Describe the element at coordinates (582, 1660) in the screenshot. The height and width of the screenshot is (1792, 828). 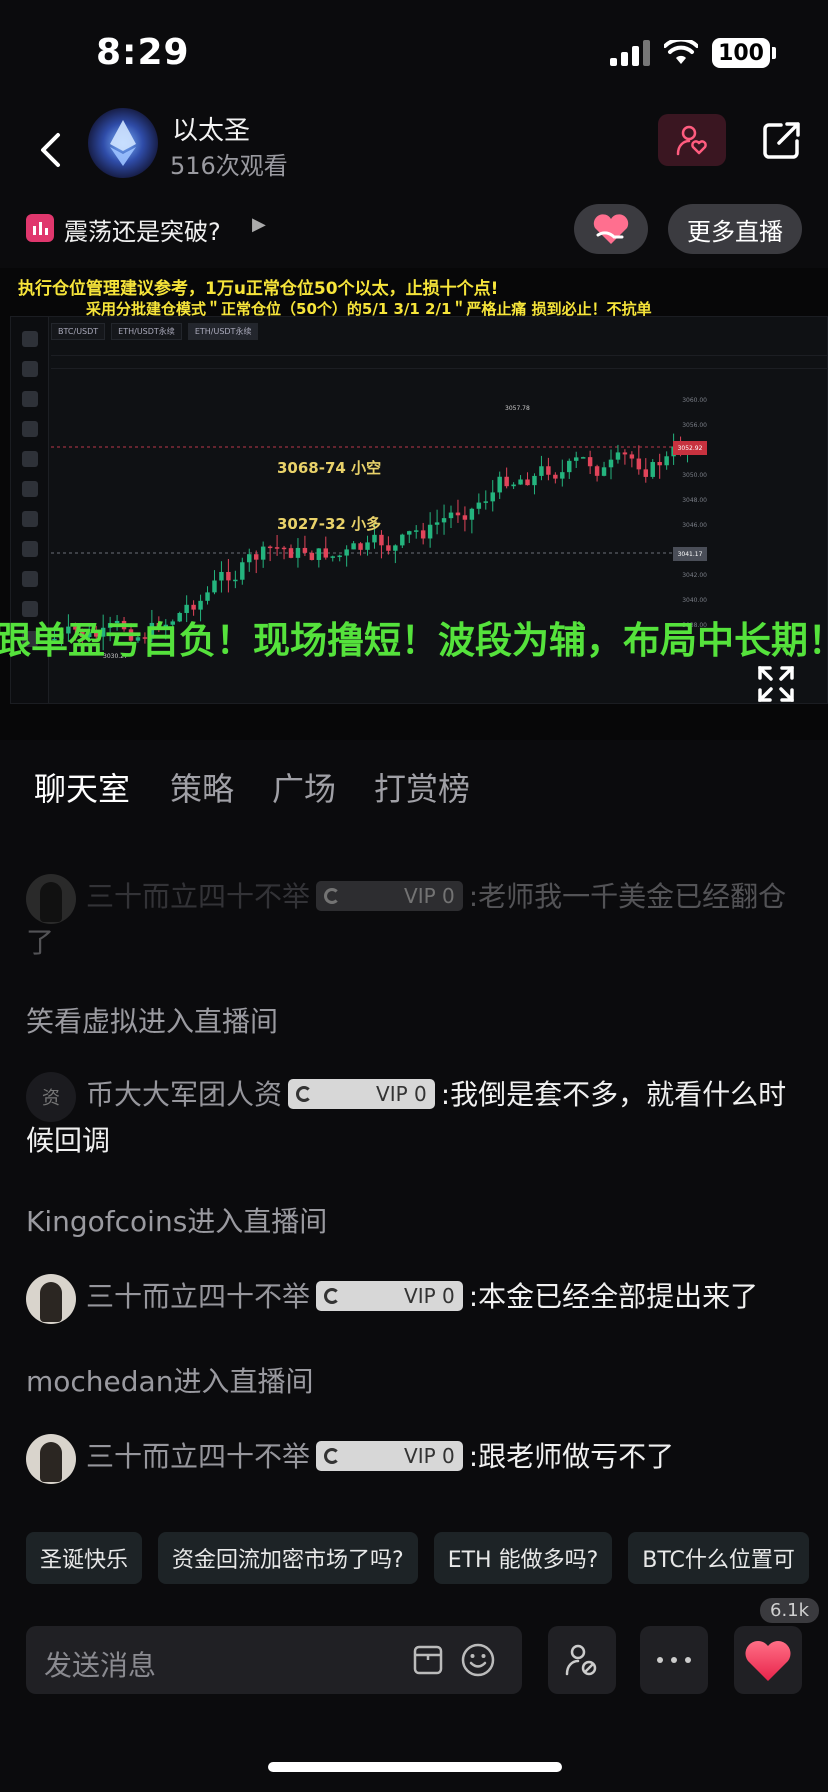
I see `user-settings-button` at that location.